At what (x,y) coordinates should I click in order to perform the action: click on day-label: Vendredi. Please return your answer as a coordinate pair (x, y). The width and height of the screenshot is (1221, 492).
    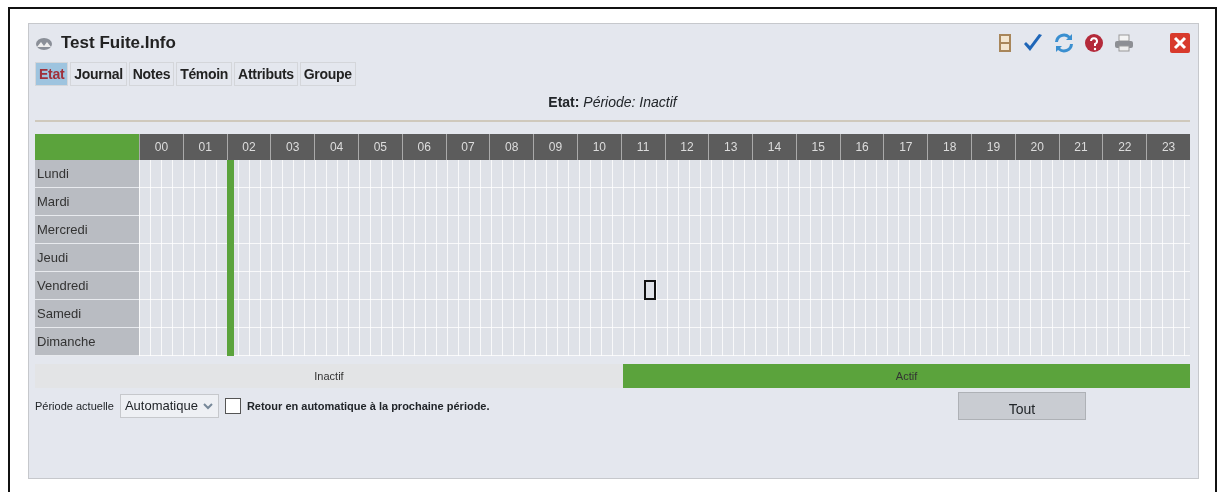
    Looking at the image, I should click on (87, 286).